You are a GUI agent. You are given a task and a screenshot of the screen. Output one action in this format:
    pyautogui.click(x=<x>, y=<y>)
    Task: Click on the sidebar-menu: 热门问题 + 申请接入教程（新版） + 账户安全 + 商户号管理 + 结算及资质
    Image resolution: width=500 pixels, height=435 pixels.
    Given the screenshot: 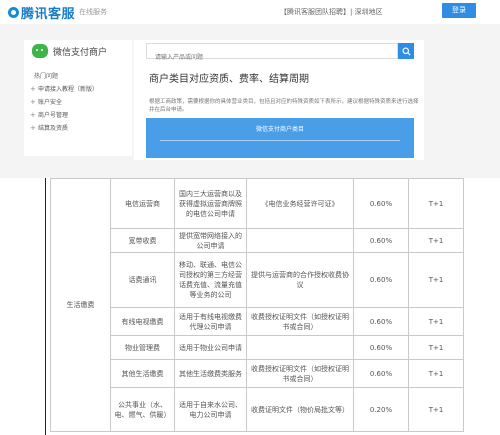 What is the action you would take?
    pyautogui.click(x=78, y=102)
    